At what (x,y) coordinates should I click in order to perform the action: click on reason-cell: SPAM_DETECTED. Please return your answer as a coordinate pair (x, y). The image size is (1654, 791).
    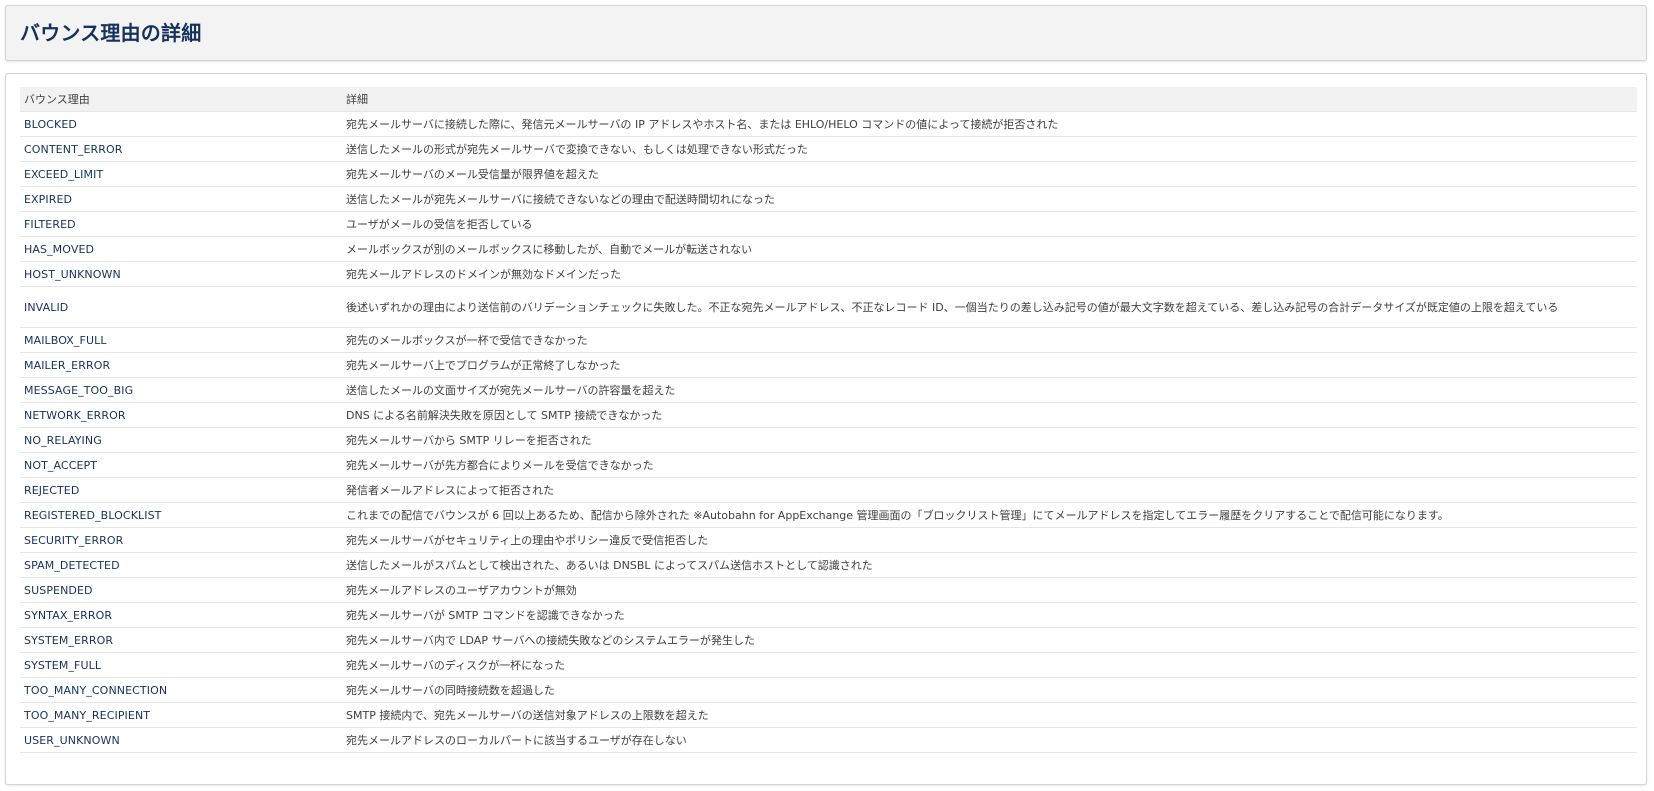
    Looking at the image, I should click on (181, 565).